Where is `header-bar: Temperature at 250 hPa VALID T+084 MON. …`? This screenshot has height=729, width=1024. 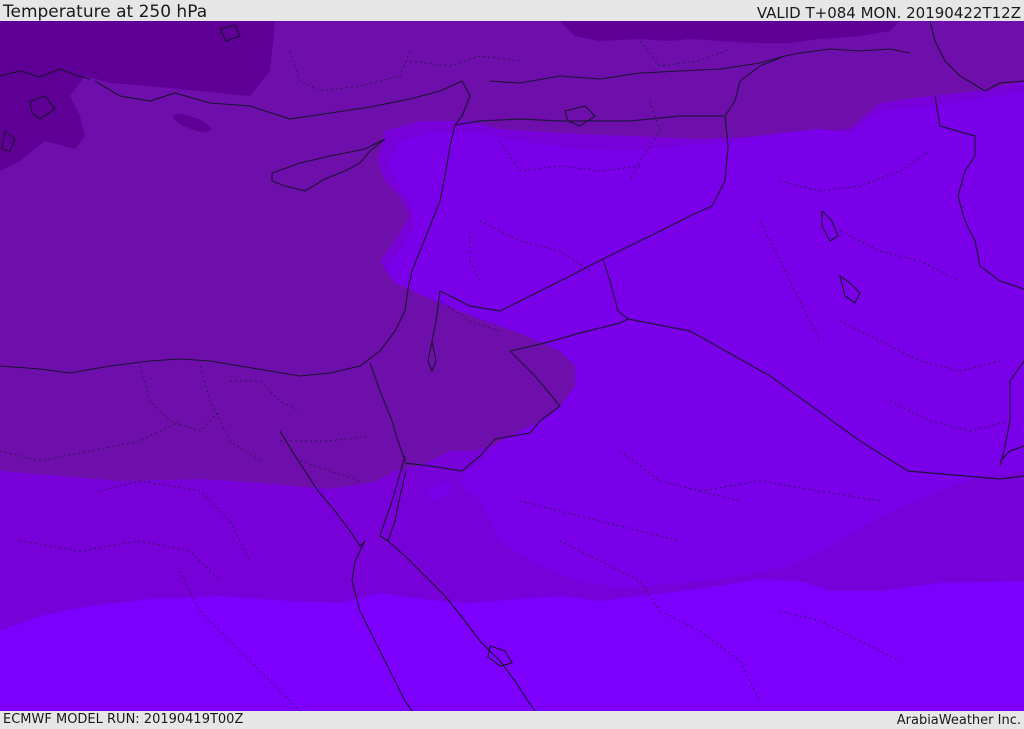 header-bar: Temperature at 250 hPa VALID T+084 MON. … is located at coordinates (512, 10).